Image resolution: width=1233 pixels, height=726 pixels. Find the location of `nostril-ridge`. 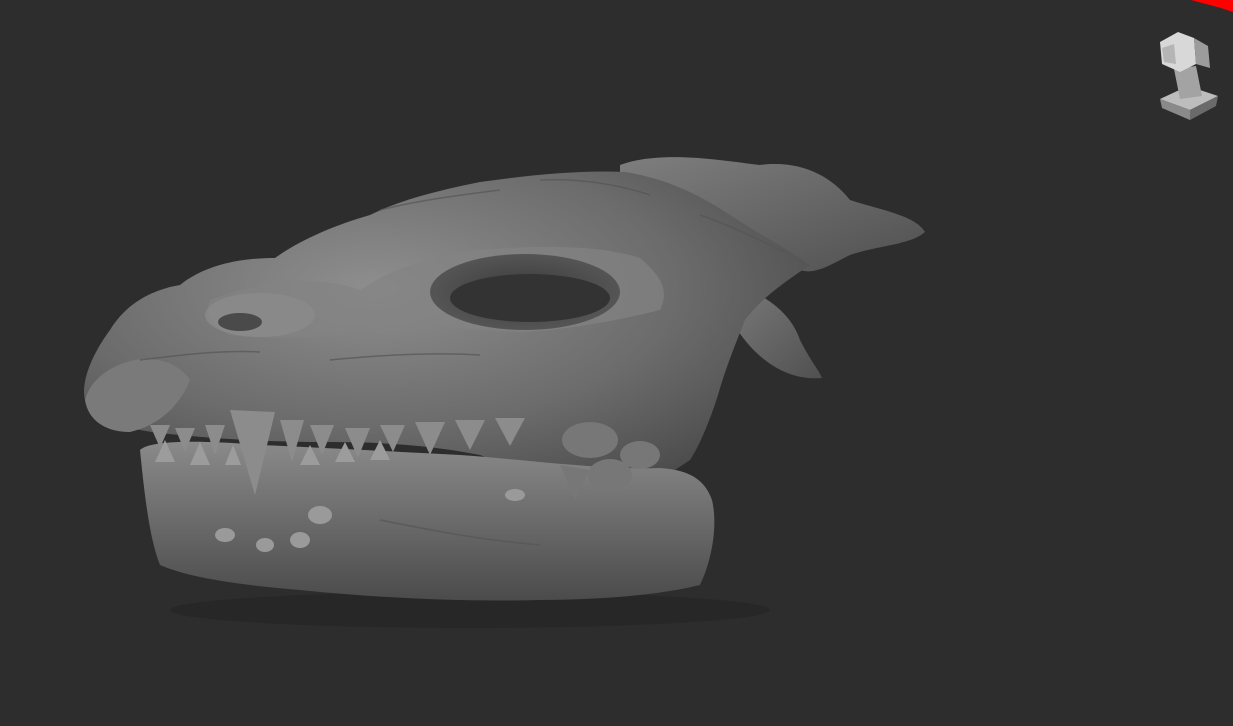

nostril-ridge is located at coordinates (260, 315).